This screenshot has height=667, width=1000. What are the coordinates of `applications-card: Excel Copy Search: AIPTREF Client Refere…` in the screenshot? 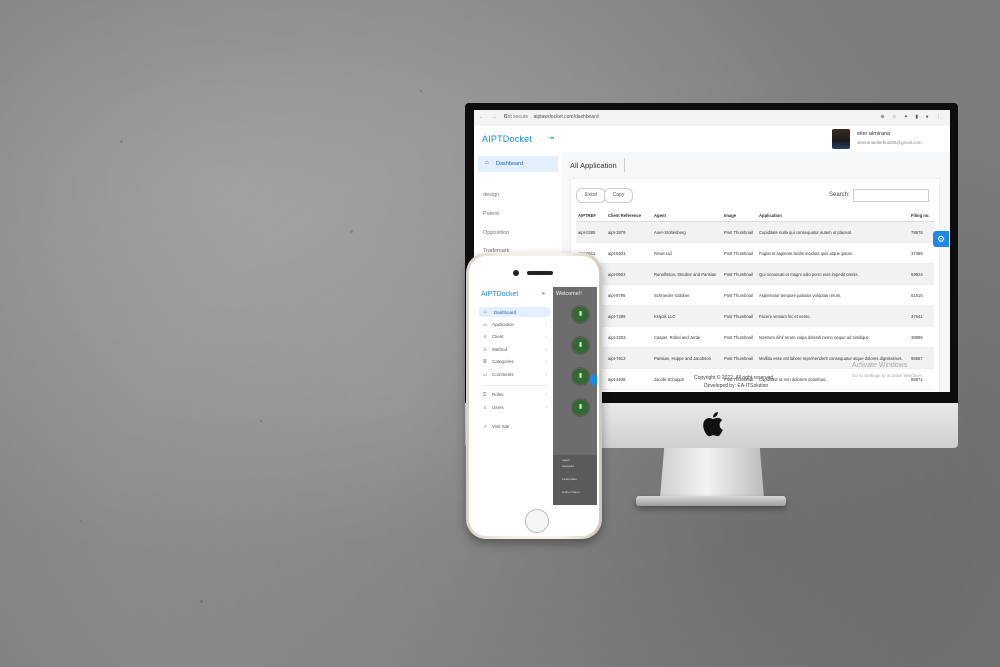 It's located at (755, 285).